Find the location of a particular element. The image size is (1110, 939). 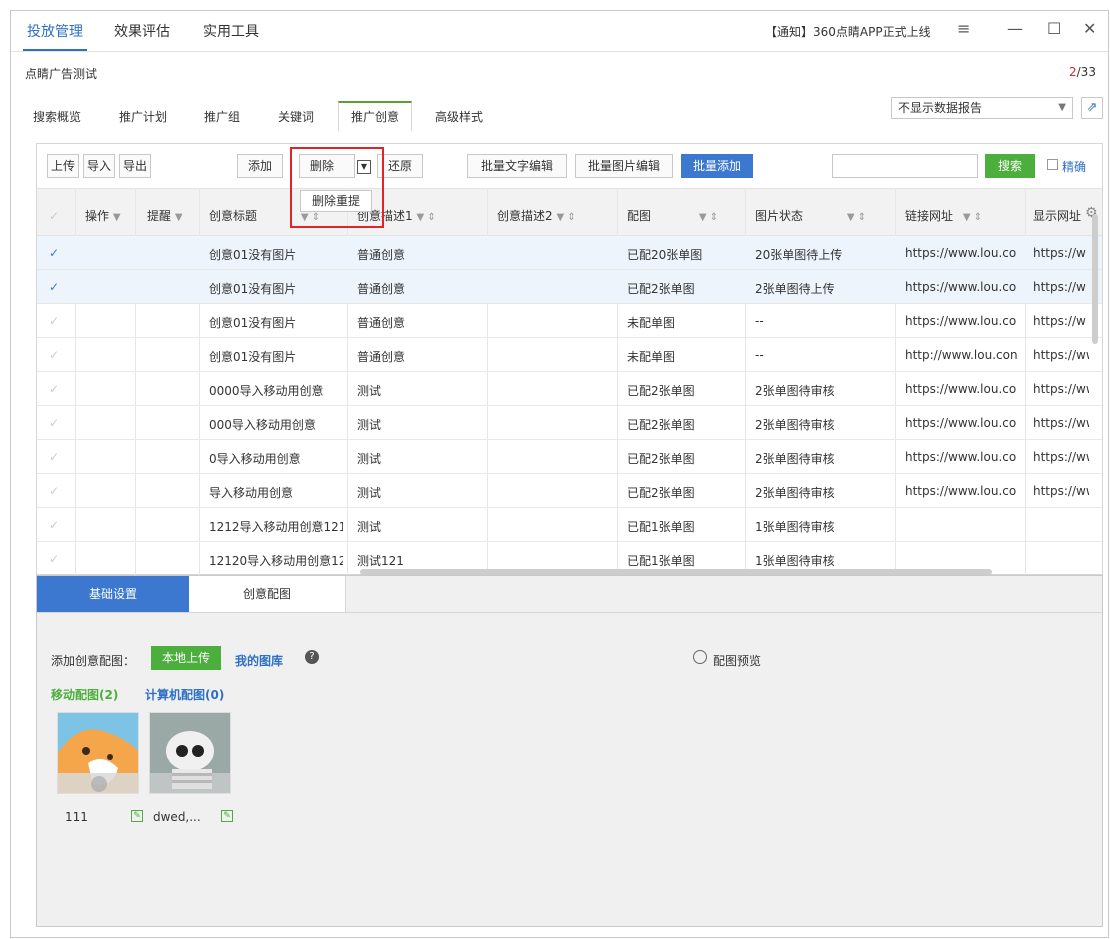

exact-label: 精确 is located at coordinates (1074, 167).